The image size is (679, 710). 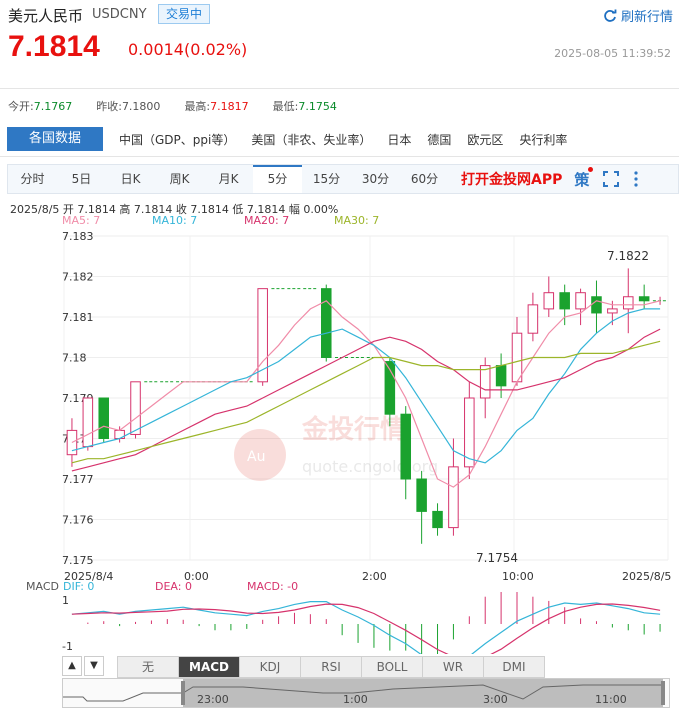 I want to click on stat-low: 最低:7.1754, so click(x=304, y=106).